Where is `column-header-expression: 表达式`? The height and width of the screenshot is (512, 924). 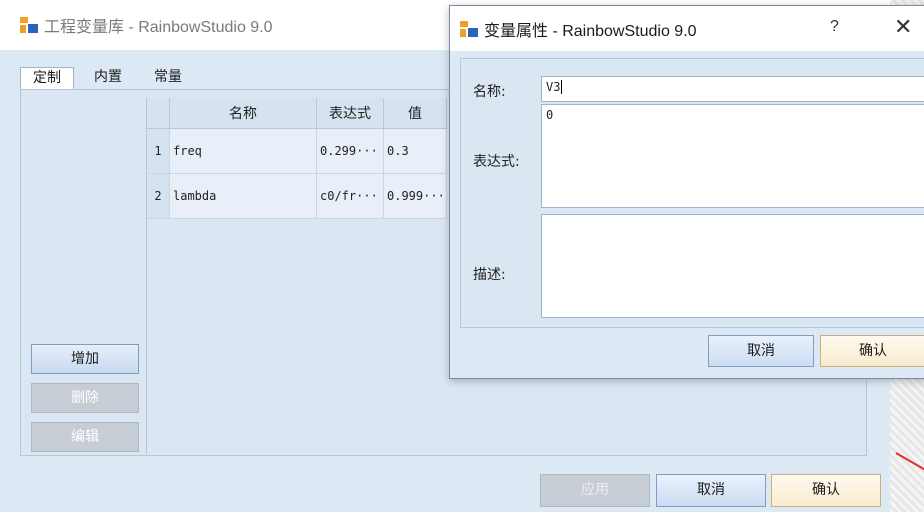 column-header-expression: 表达式 is located at coordinates (350, 113).